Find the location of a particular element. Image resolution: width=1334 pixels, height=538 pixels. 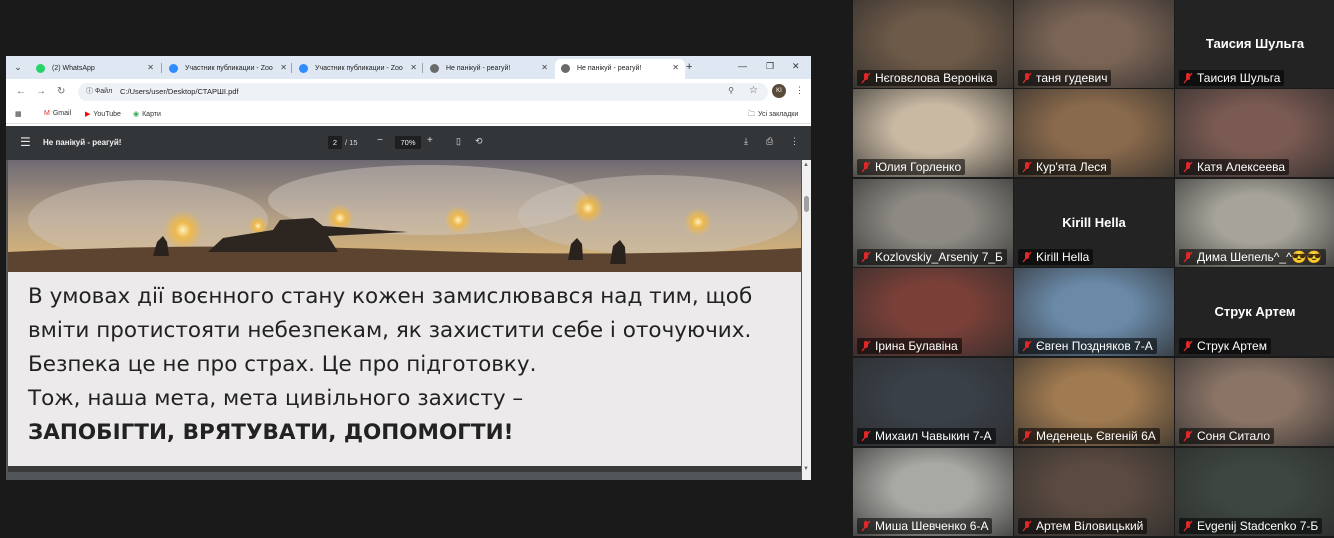

pdf-print-icon: ⎙ is located at coordinates (769, 141).